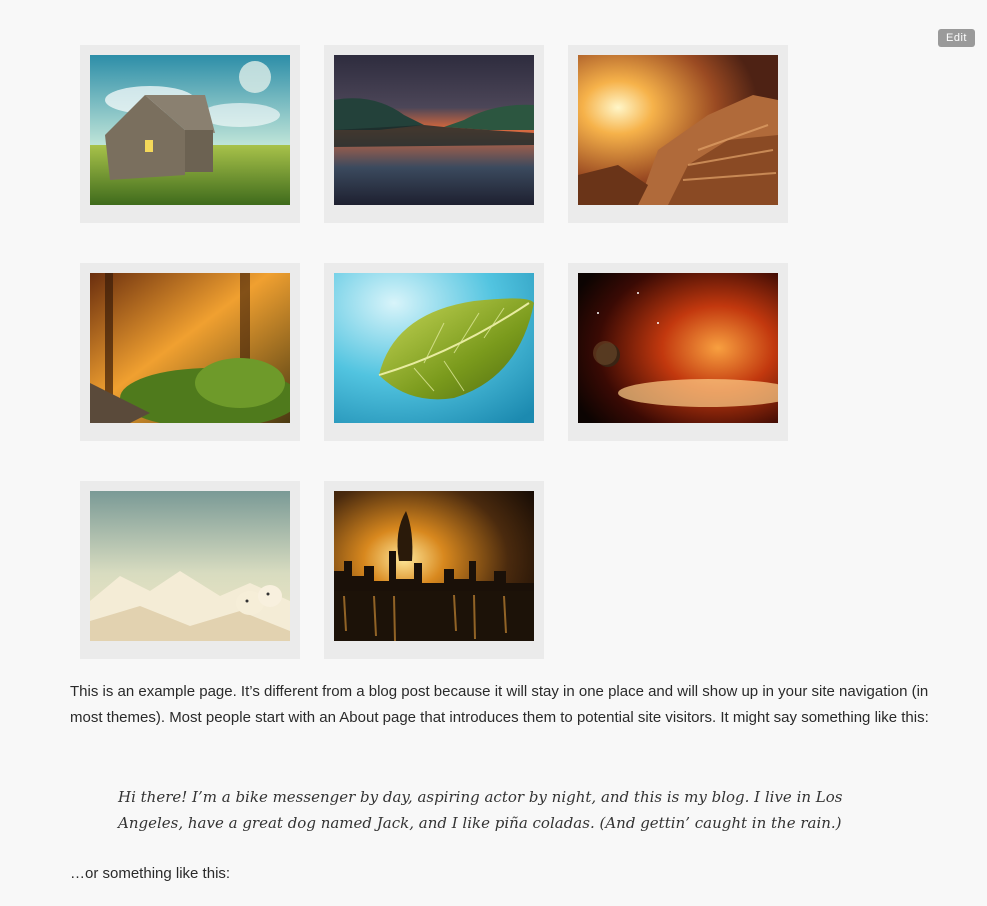 The image size is (987, 906). Describe the element at coordinates (190, 130) in the screenshot. I see `cabin-meadow-image` at that location.